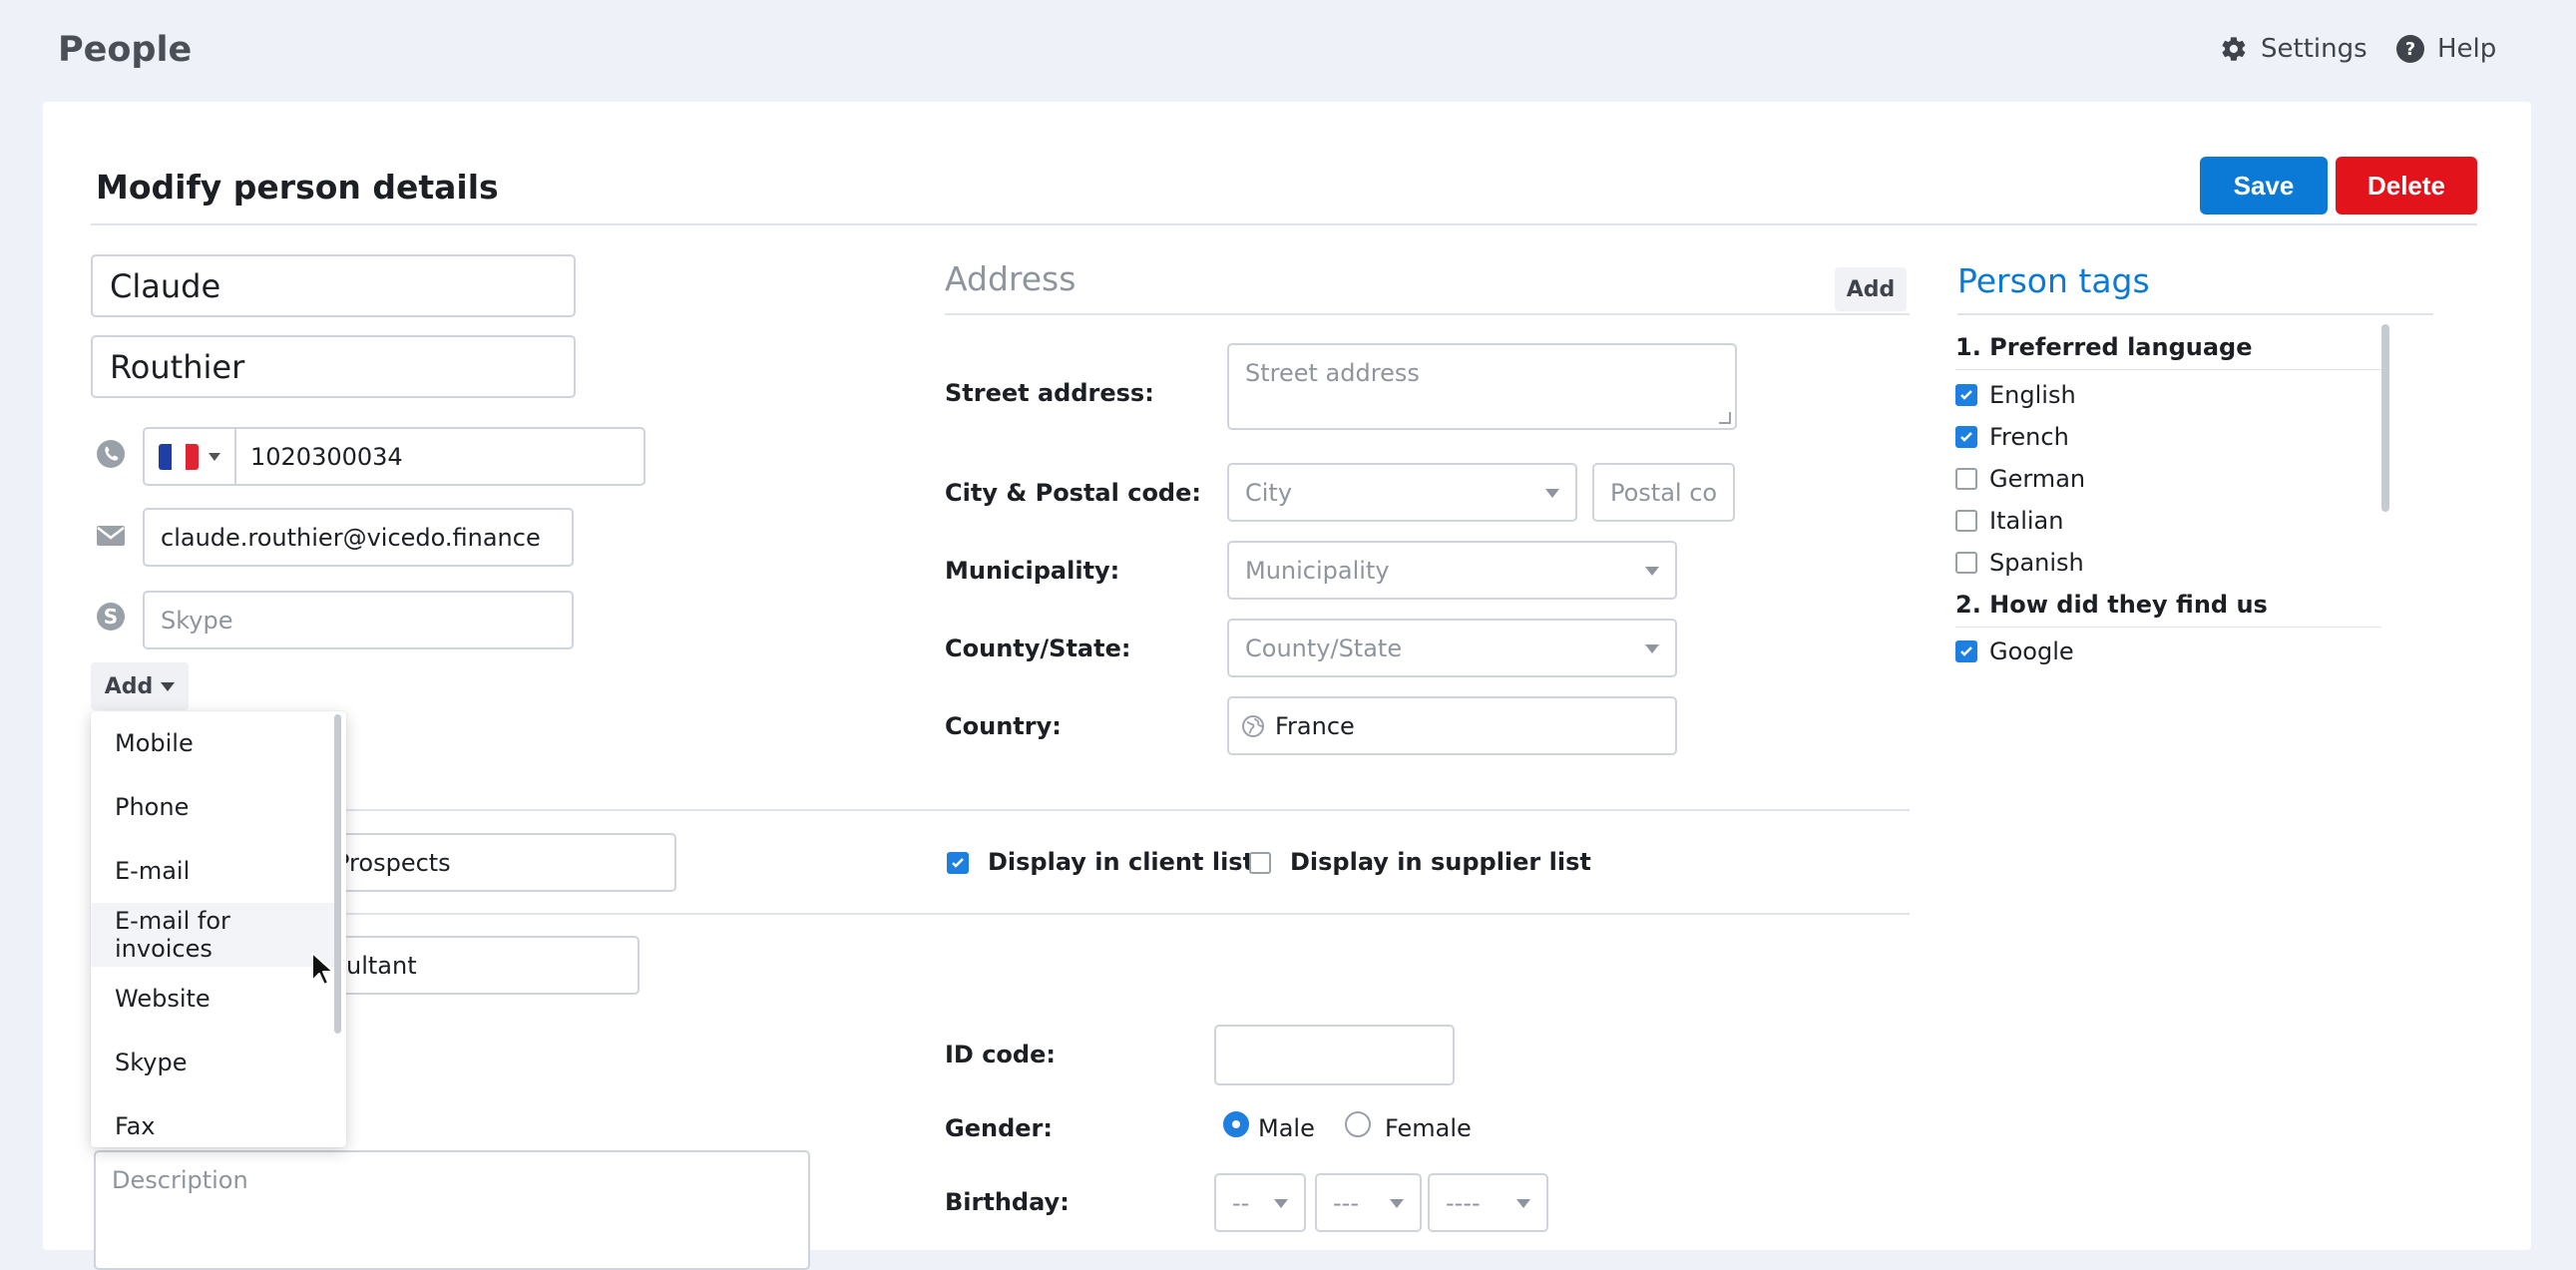 This screenshot has width=2576, height=1270. What do you see at coordinates (1427, 314) in the screenshot?
I see `address-divider` at bounding box center [1427, 314].